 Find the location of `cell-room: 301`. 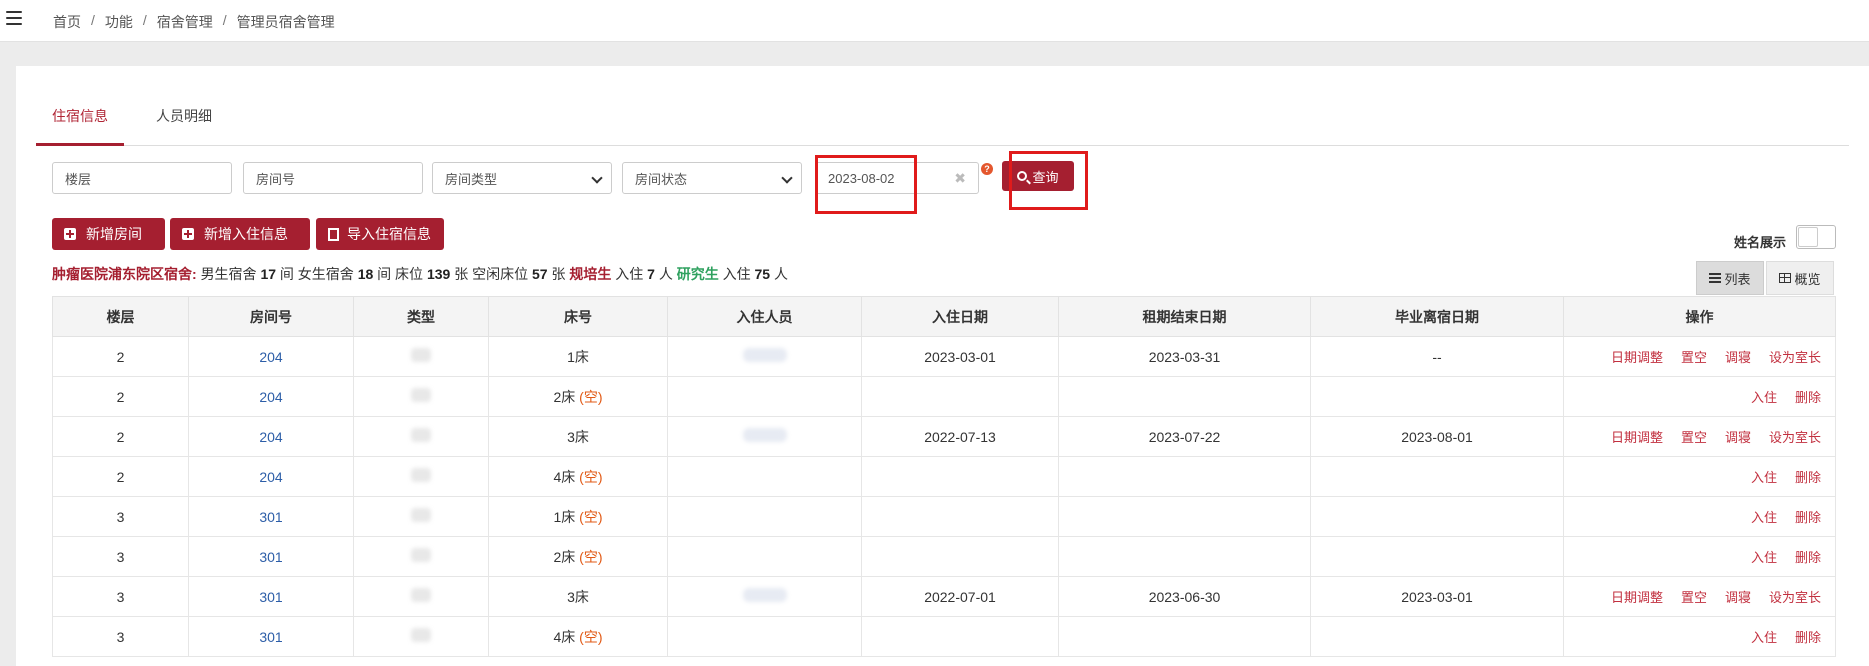

cell-room: 301 is located at coordinates (271, 596).